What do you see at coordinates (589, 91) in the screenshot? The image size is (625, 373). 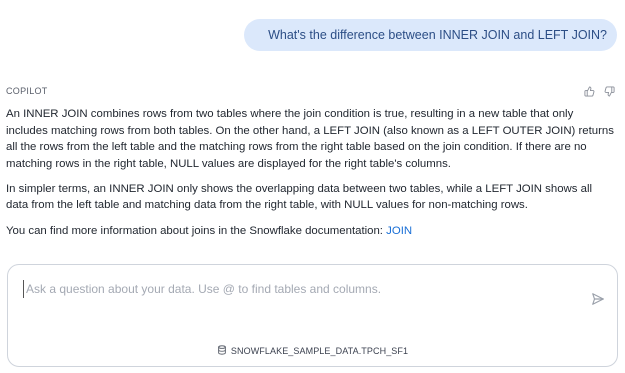 I see `thumbs-up-icon` at bounding box center [589, 91].